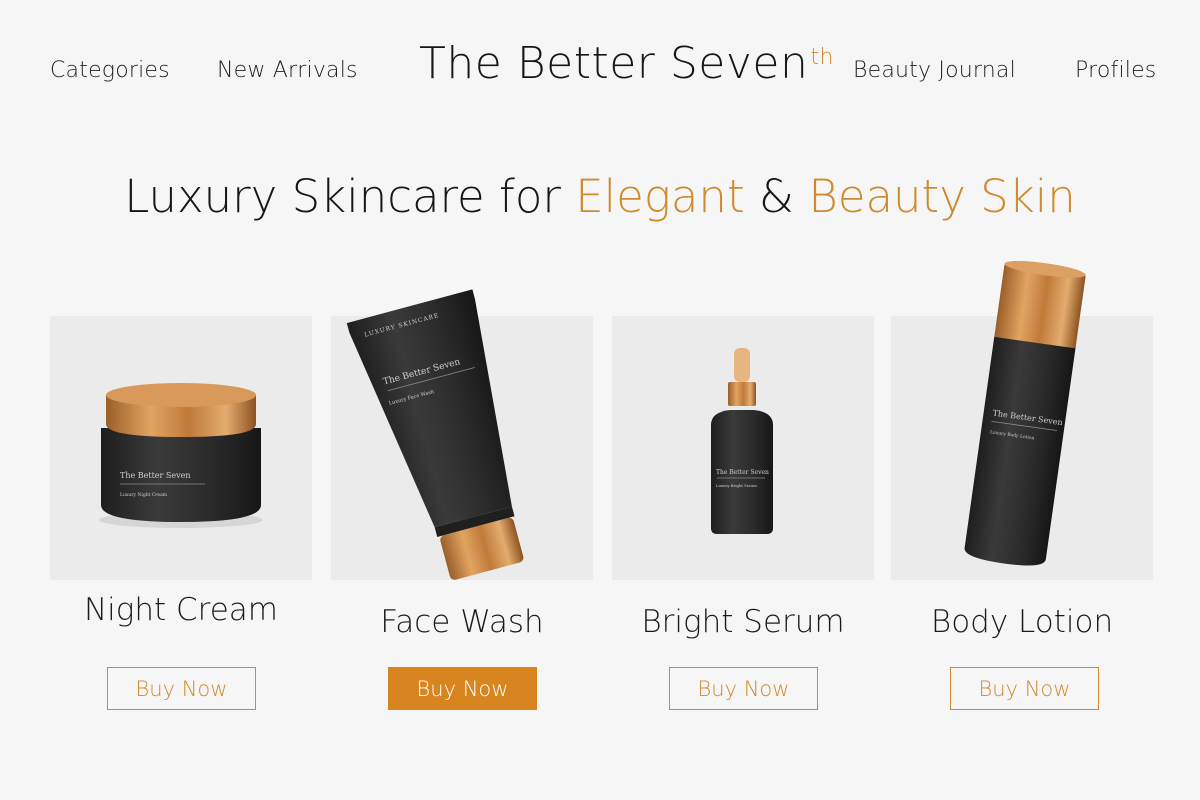  Describe the element at coordinates (181, 688) in the screenshot. I see `buy-now-button-night-cream: Buy Now` at that location.